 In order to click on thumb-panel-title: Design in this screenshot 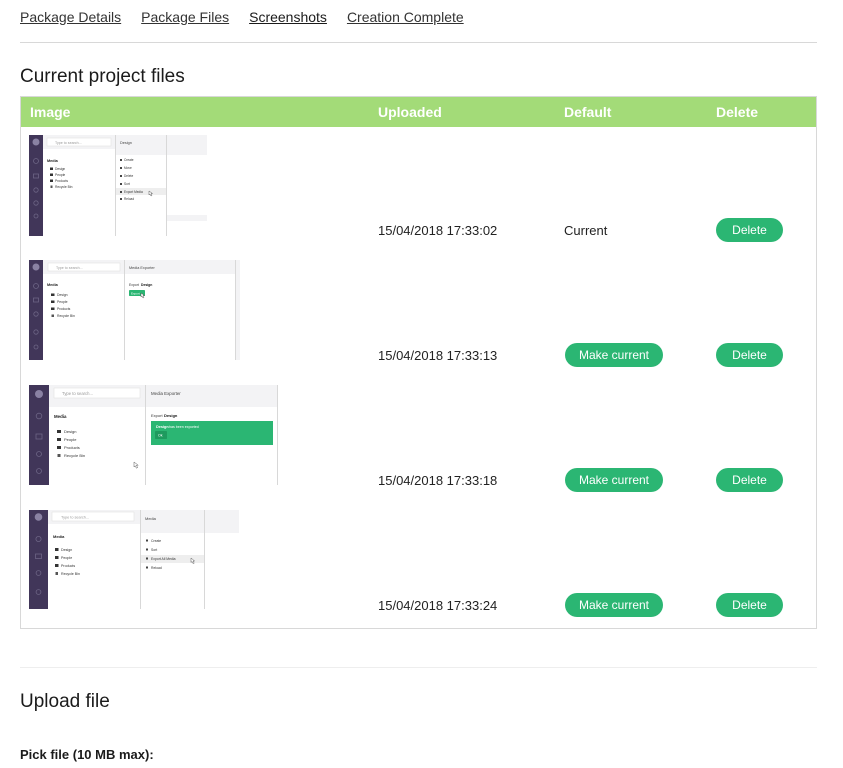, I will do `click(126, 143)`.